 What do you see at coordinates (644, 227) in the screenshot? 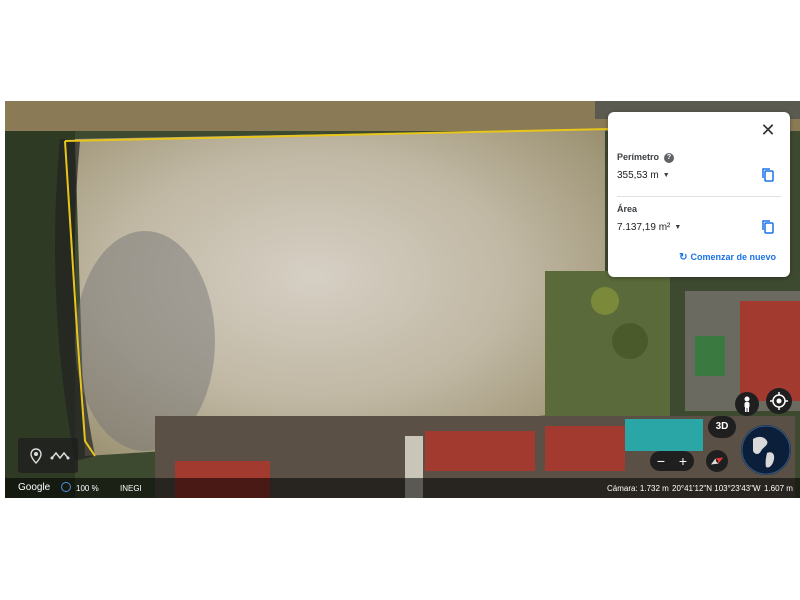
I see `area-value: 7.137,19 m²` at bounding box center [644, 227].